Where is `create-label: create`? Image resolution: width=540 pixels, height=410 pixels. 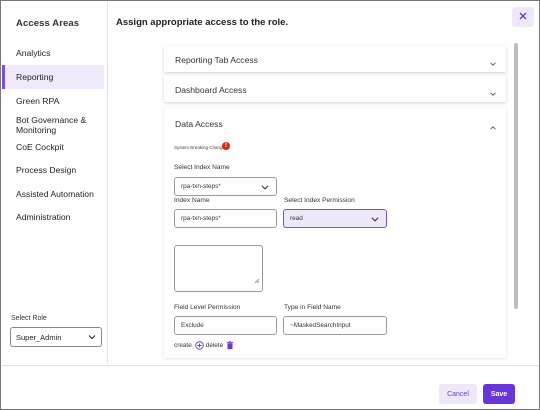
create-label: create is located at coordinates (183, 345).